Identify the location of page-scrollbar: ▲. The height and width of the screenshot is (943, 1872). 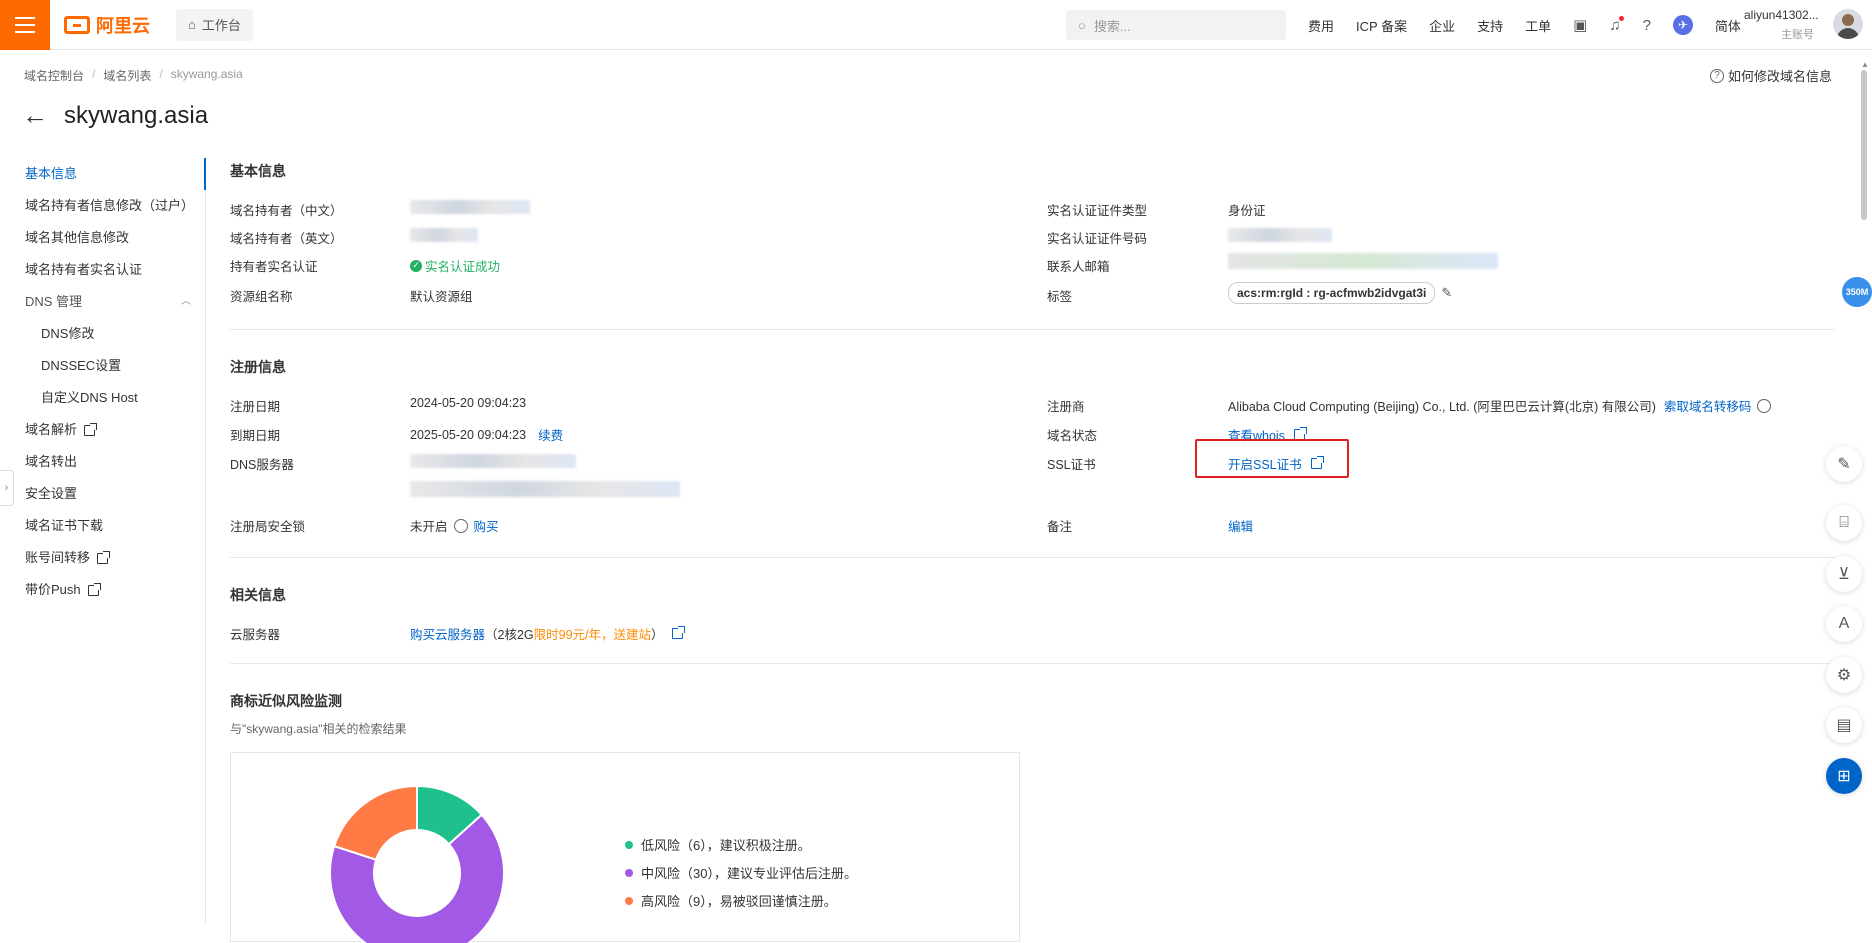
(1864, 490).